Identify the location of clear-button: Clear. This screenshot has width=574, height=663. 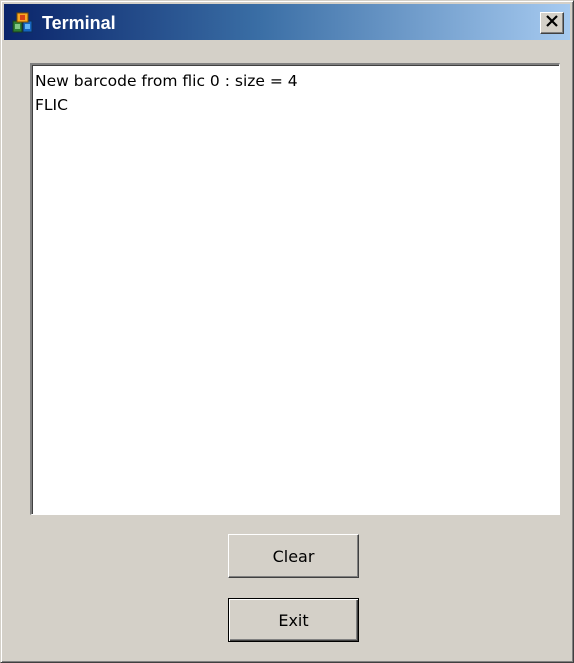
(293, 556).